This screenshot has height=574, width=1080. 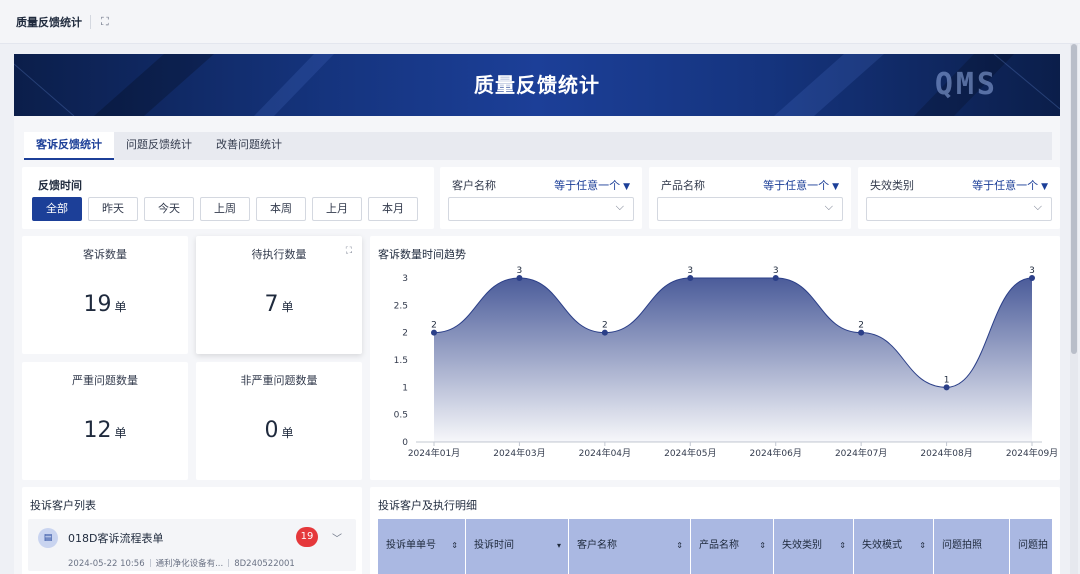 I want to click on scrollbar-thumb, so click(x=1074, y=199).